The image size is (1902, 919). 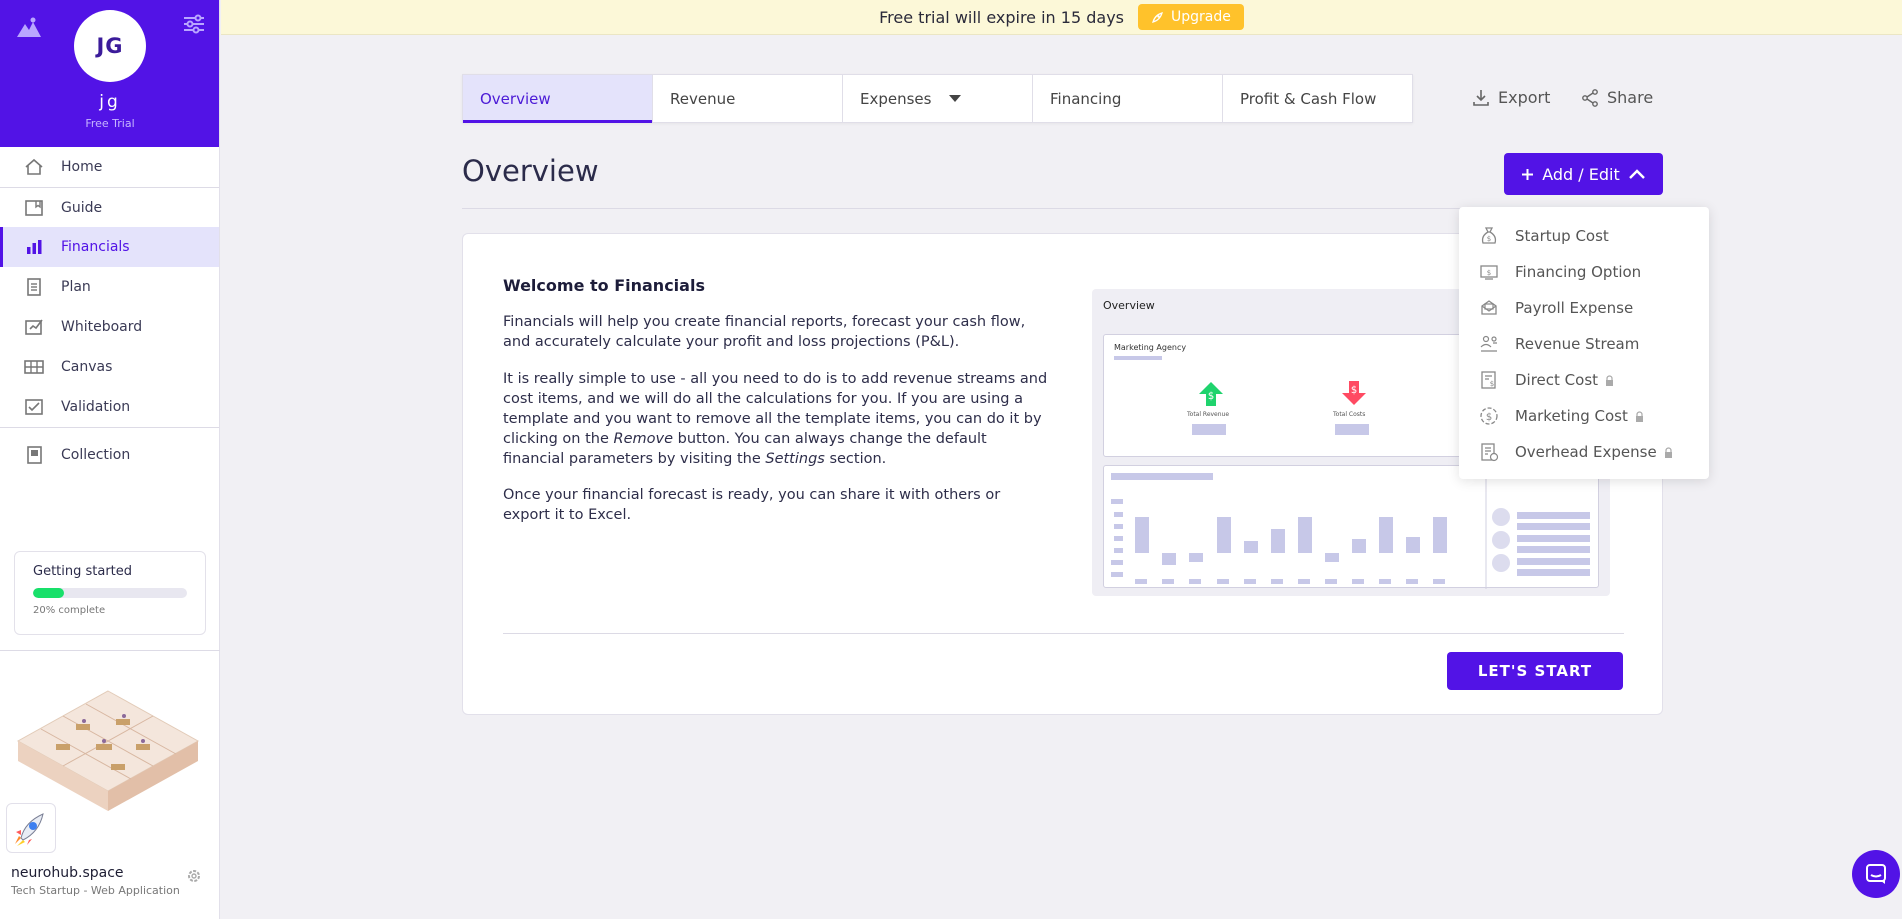 What do you see at coordinates (1211, 394) in the screenshot?
I see `up-arrow-dollar-icon: $` at bounding box center [1211, 394].